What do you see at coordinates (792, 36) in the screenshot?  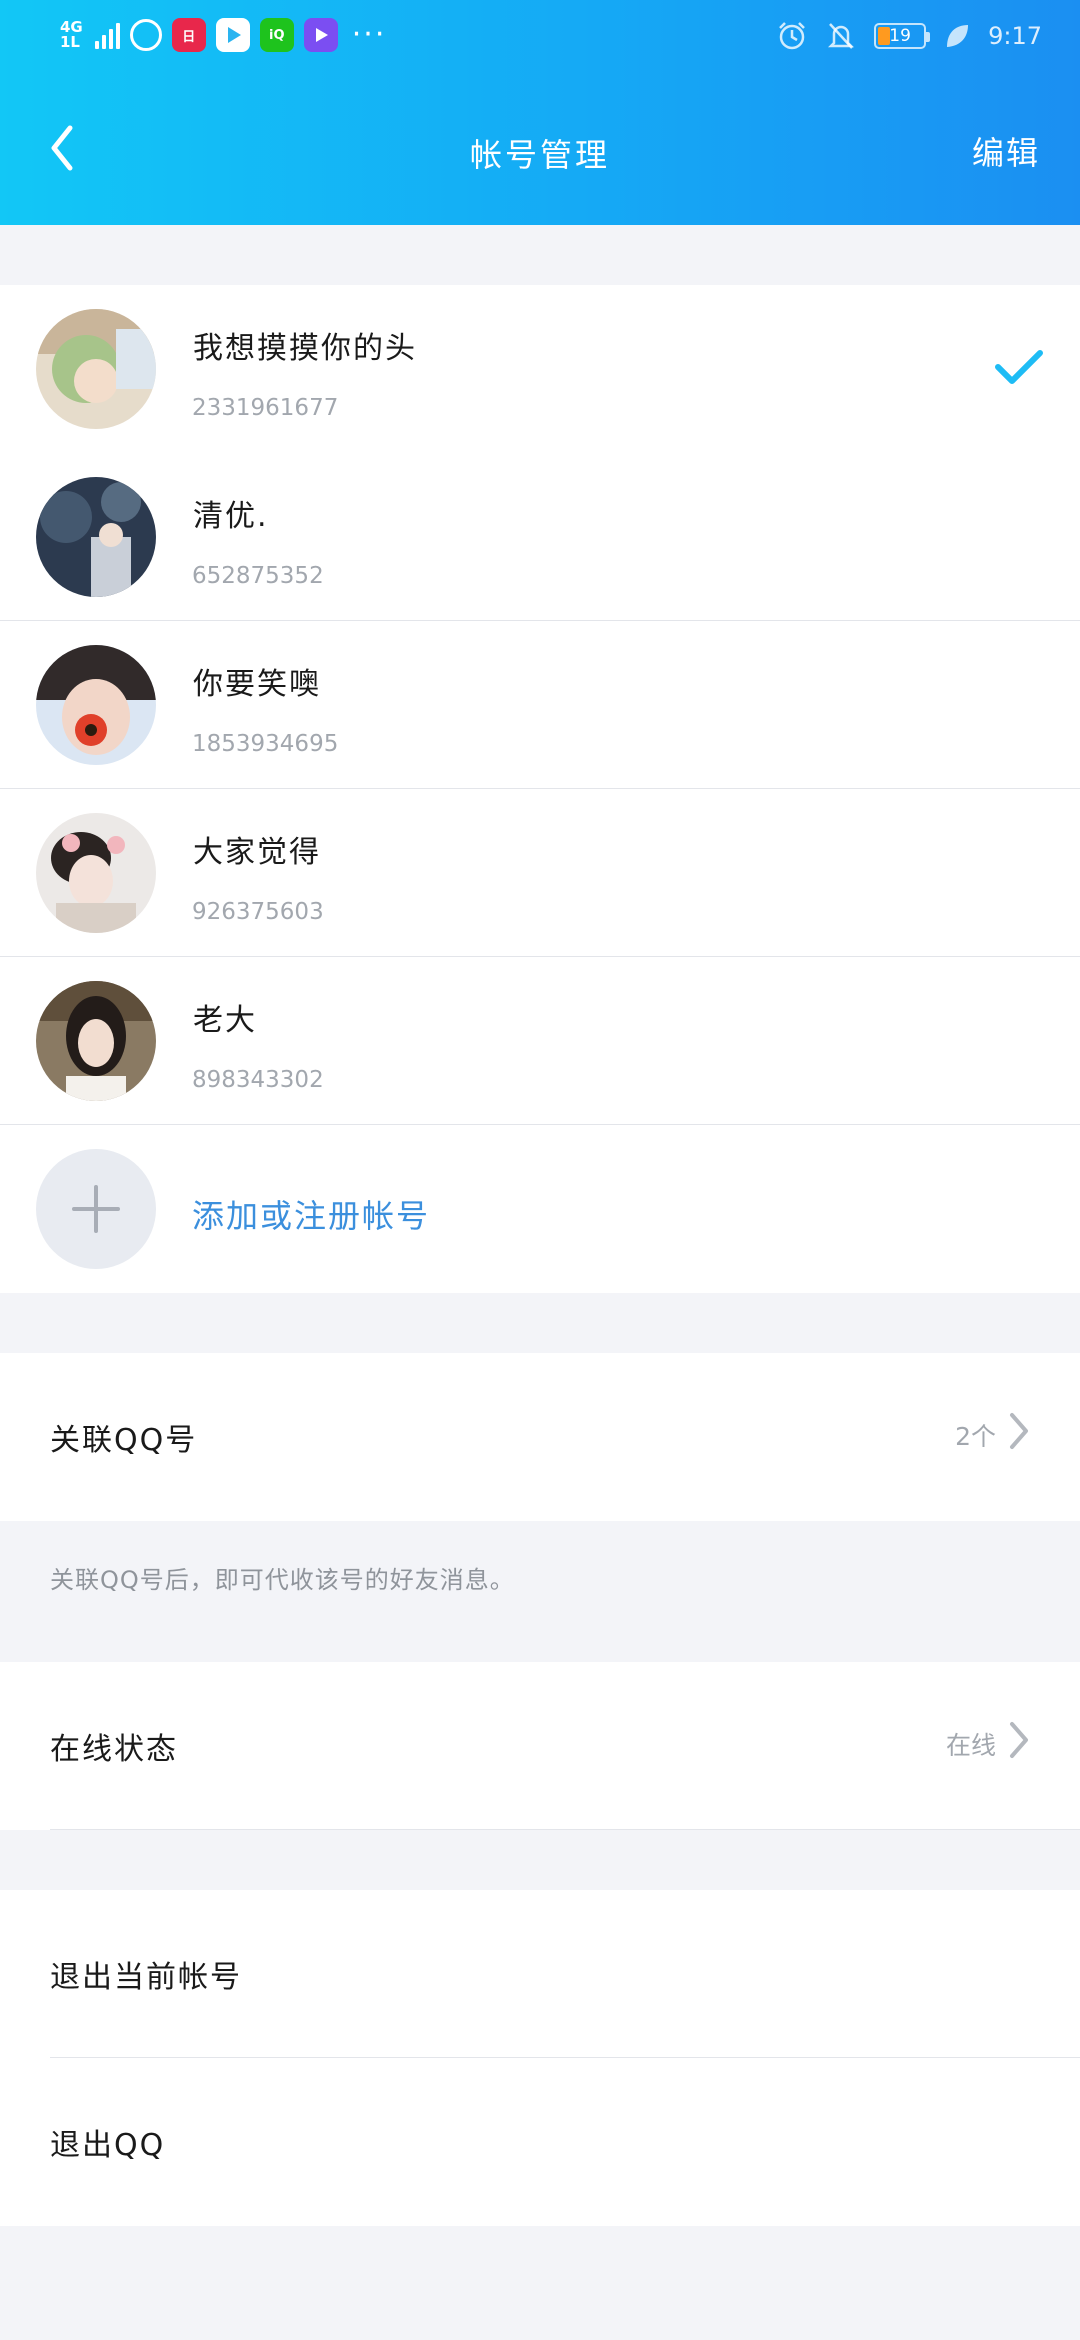 I see `alarm-icon` at bounding box center [792, 36].